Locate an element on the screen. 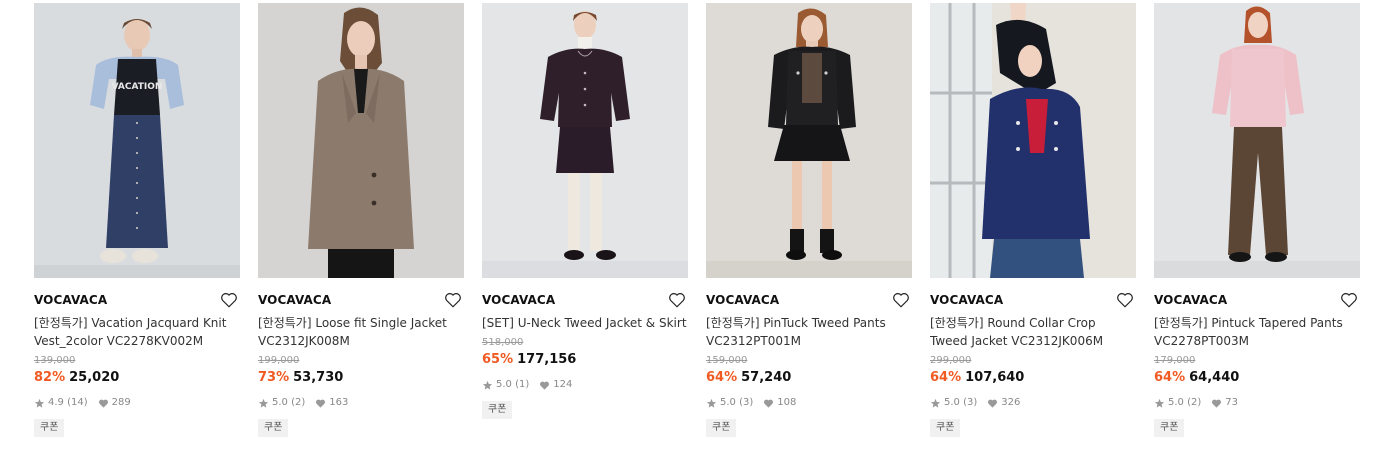  product-name: [한정특가] PinTuck Tweed Pants VC2312PT001M is located at coordinates (809, 332).